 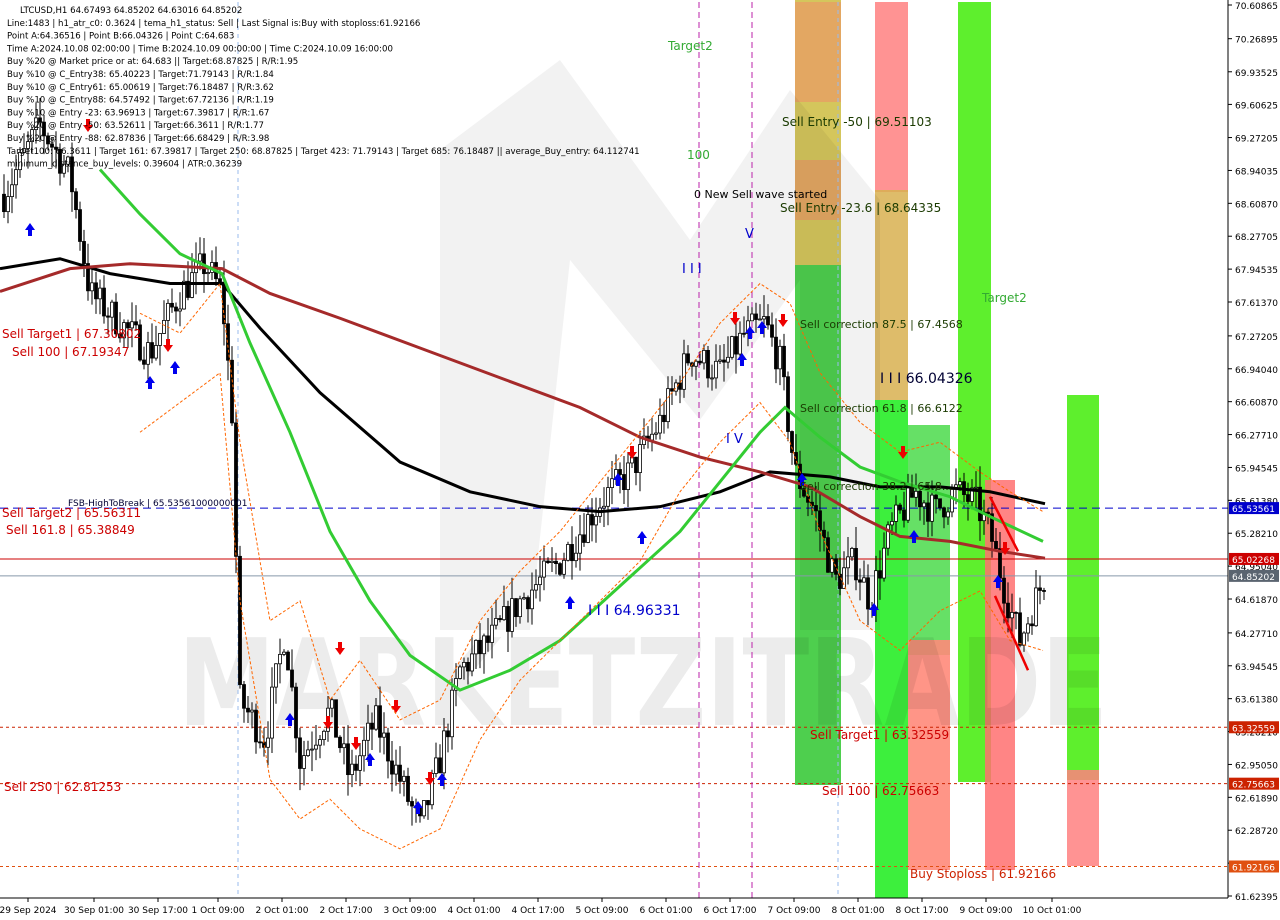 What do you see at coordinates (643, 684) in the screenshot?
I see `watermark-text: MARKETZITRADE` at bounding box center [643, 684].